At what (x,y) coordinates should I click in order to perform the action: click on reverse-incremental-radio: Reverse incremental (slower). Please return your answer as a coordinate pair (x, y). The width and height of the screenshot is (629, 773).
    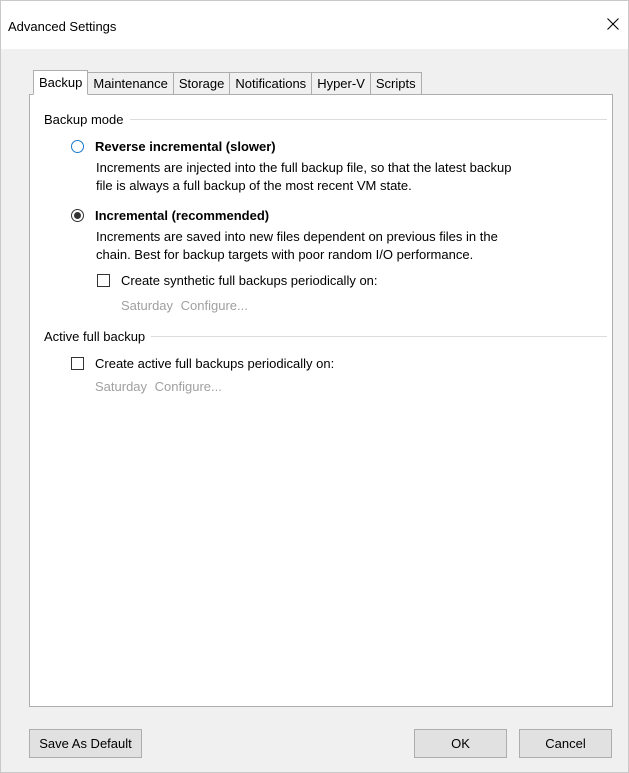
    Looking at the image, I should click on (173, 146).